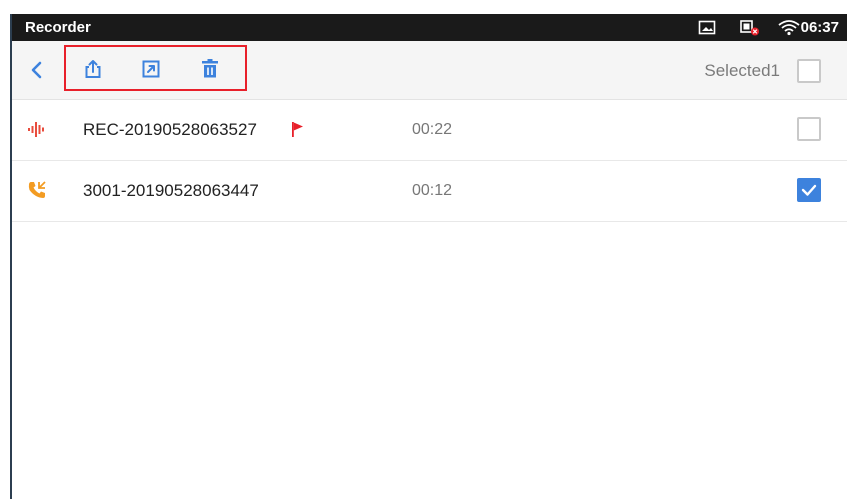  Describe the element at coordinates (170, 129) in the screenshot. I see `recording-name: REC-20190528063527` at that location.